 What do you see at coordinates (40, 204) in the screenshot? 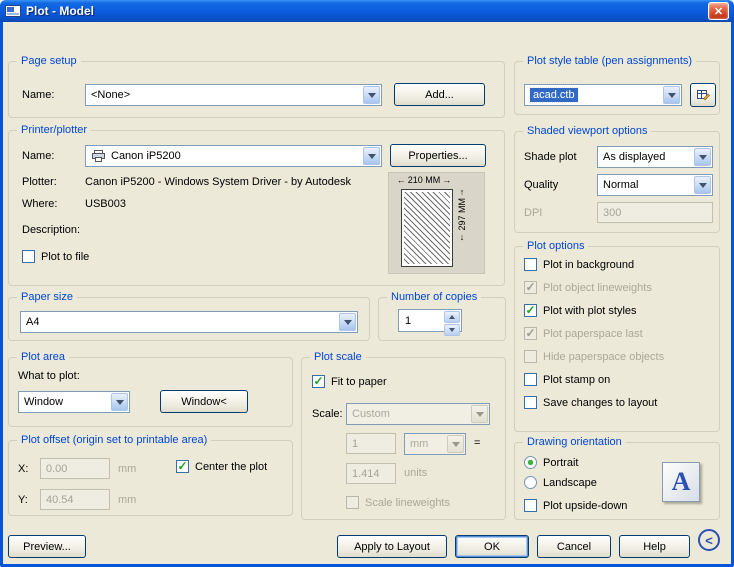
I see `where-label: Where:` at bounding box center [40, 204].